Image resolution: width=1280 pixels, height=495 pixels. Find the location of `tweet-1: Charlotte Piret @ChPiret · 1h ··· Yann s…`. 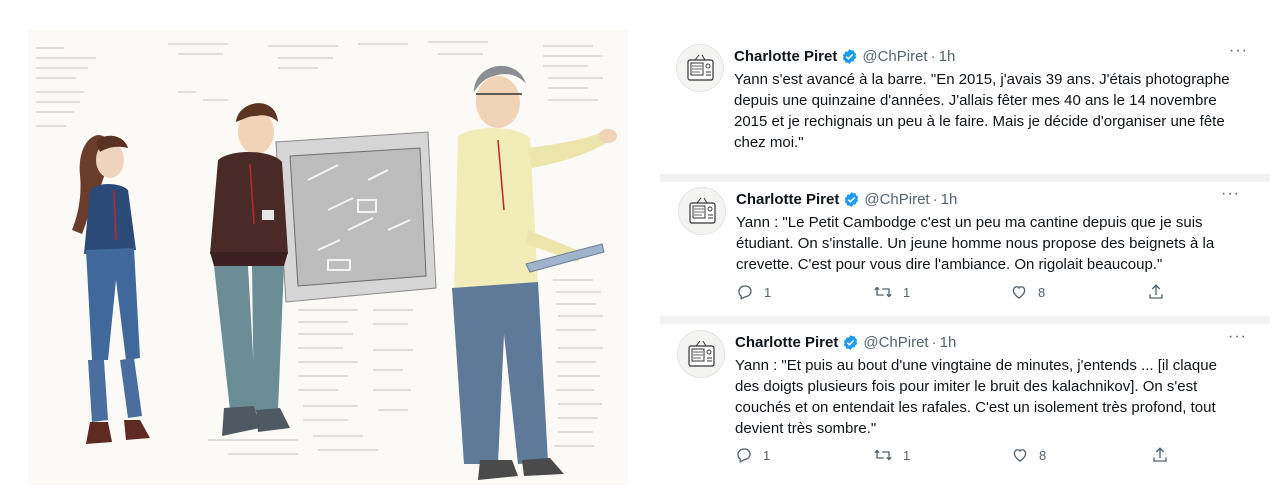

tweet-1: Charlotte Piret @ChPiret · 1h ··· Yann s… is located at coordinates (962, 108).